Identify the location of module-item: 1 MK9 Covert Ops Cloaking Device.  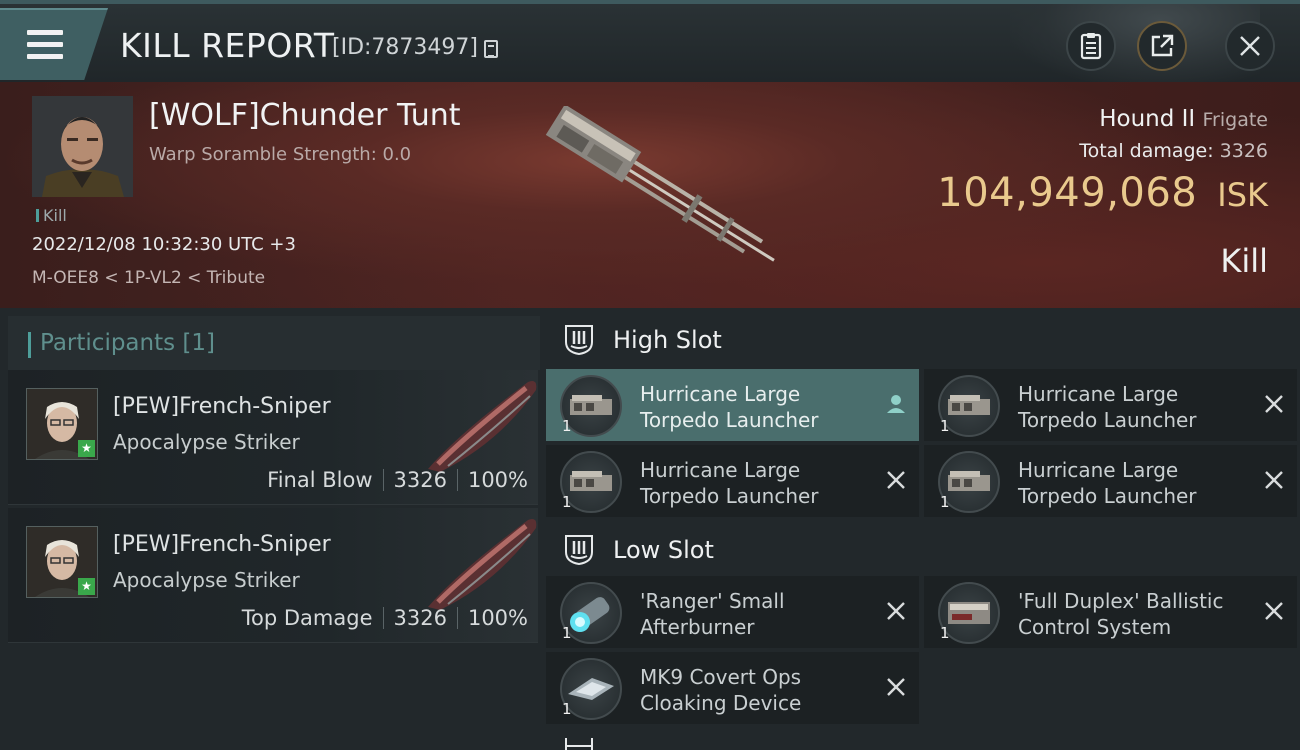
(732, 688).